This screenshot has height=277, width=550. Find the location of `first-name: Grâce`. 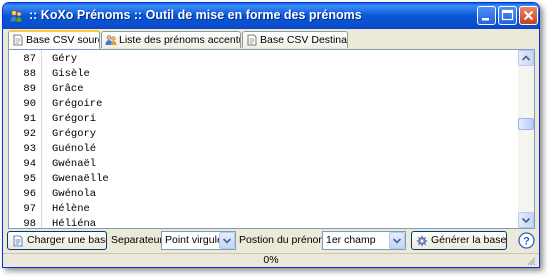

first-name: Grâce is located at coordinates (68, 89).